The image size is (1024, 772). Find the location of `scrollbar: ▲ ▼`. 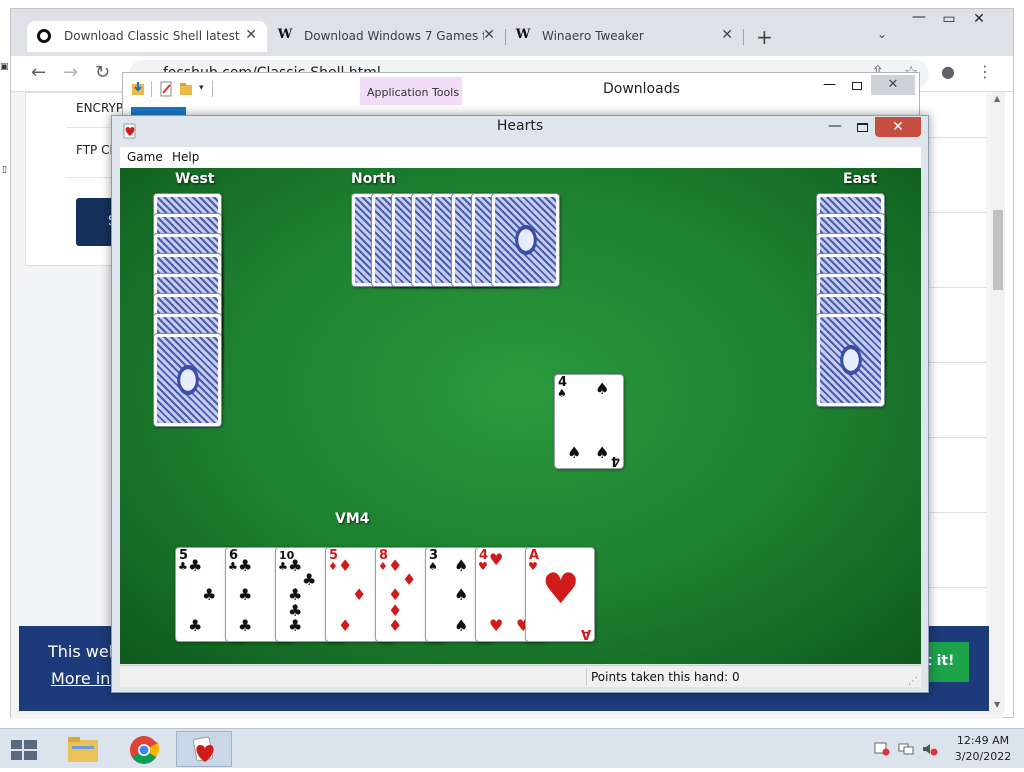

scrollbar: ▲ ▼ is located at coordinates (998, 402).